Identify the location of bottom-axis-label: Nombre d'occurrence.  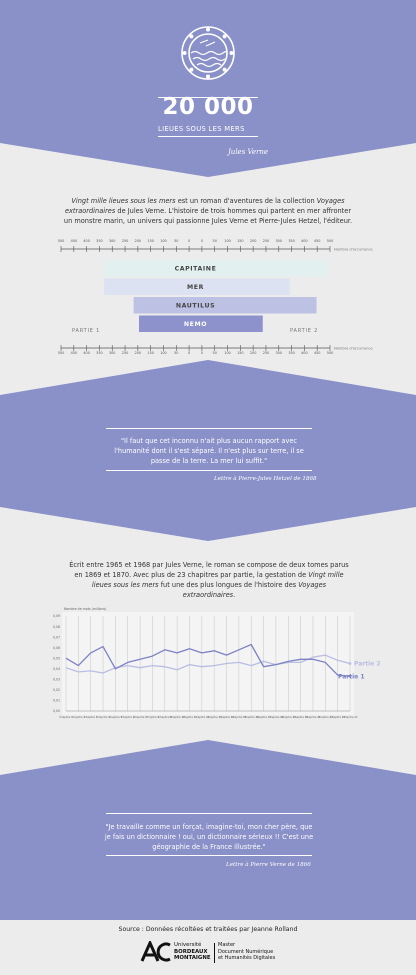
(353, 349).